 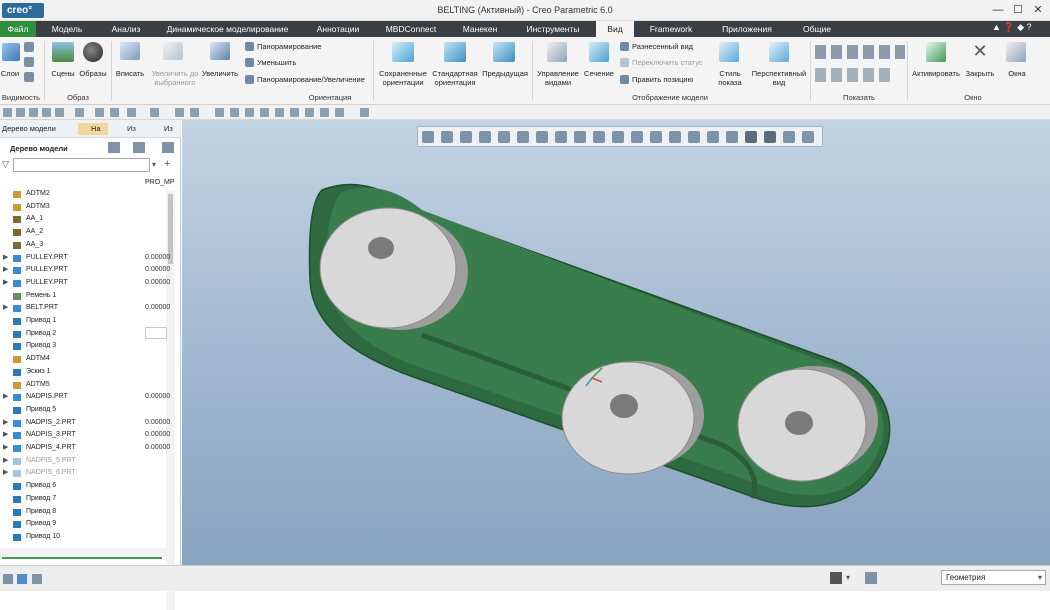 What do you see at coordinates (411, 29) in the screenshot?
I see `menu-mbdconnect: MBDConnect` at bounding box center [411, 29].